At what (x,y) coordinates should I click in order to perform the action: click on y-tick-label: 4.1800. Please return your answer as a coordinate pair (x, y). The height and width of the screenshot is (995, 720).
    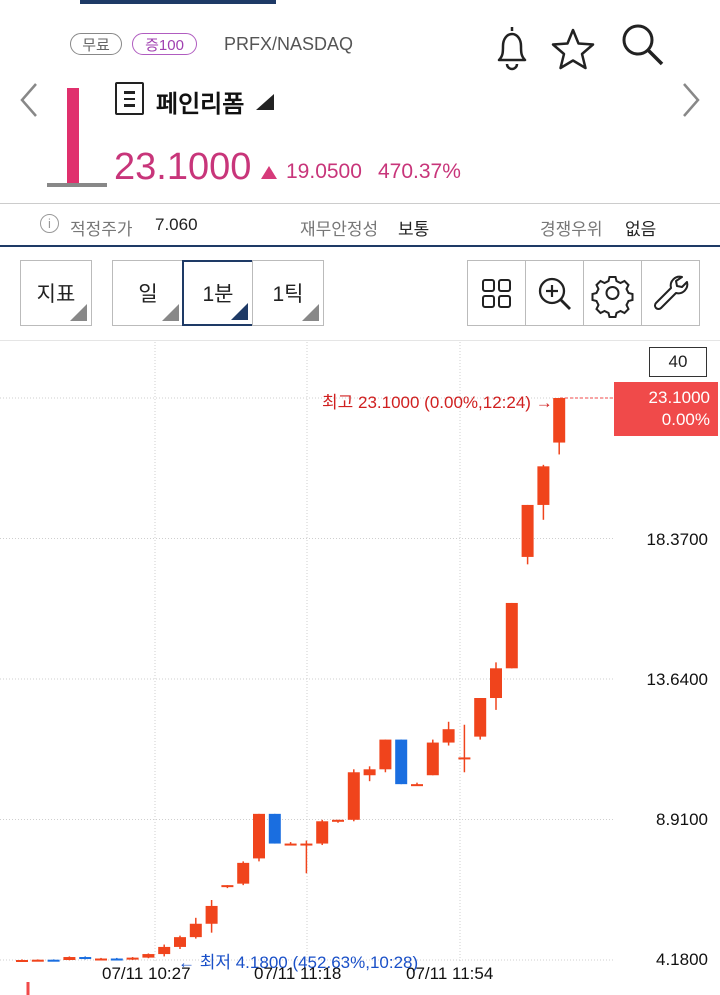
    Looking at the image, I should click on (682, 959).